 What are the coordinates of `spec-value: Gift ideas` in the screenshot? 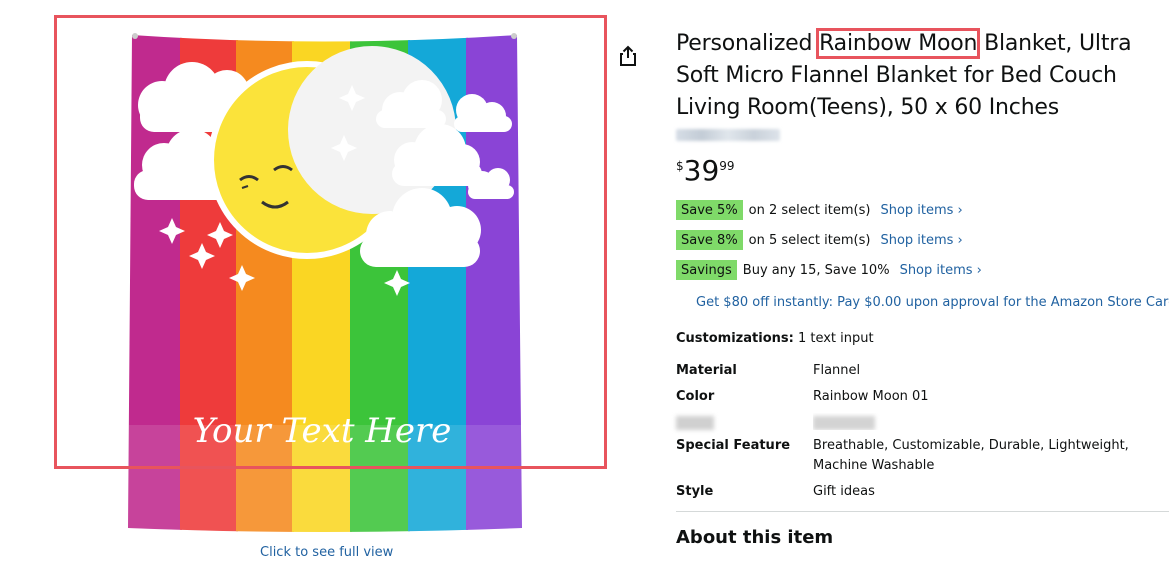 It's located at (844, 491).